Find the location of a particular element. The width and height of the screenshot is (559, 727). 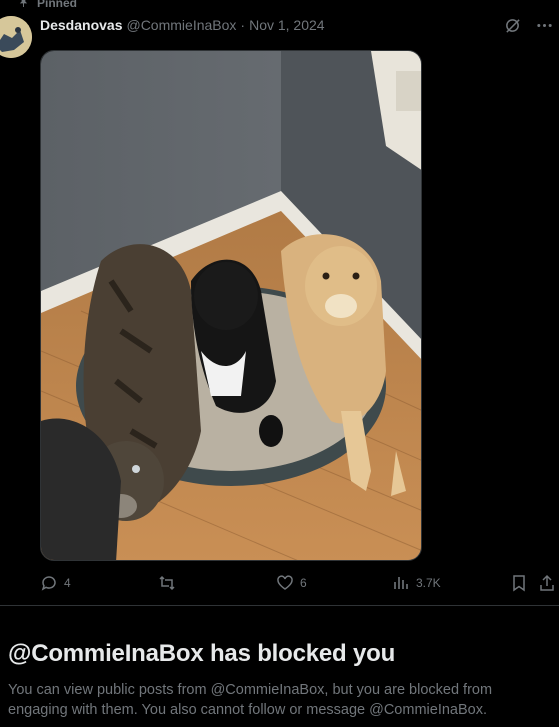

post-action-bar: 4 6 3.7K is located at coordinates (299, 584).